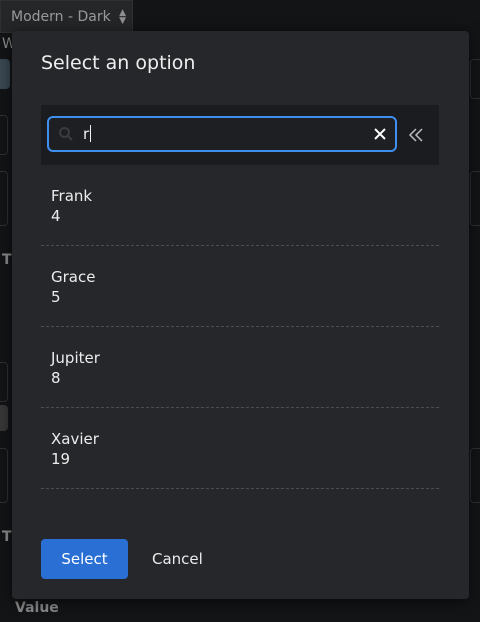 Image resolution: width=480 pixels, height=622 pixels. Describe the element at coordinates (56, 216) in the screenshot. I see `option-value: 4` at that location.